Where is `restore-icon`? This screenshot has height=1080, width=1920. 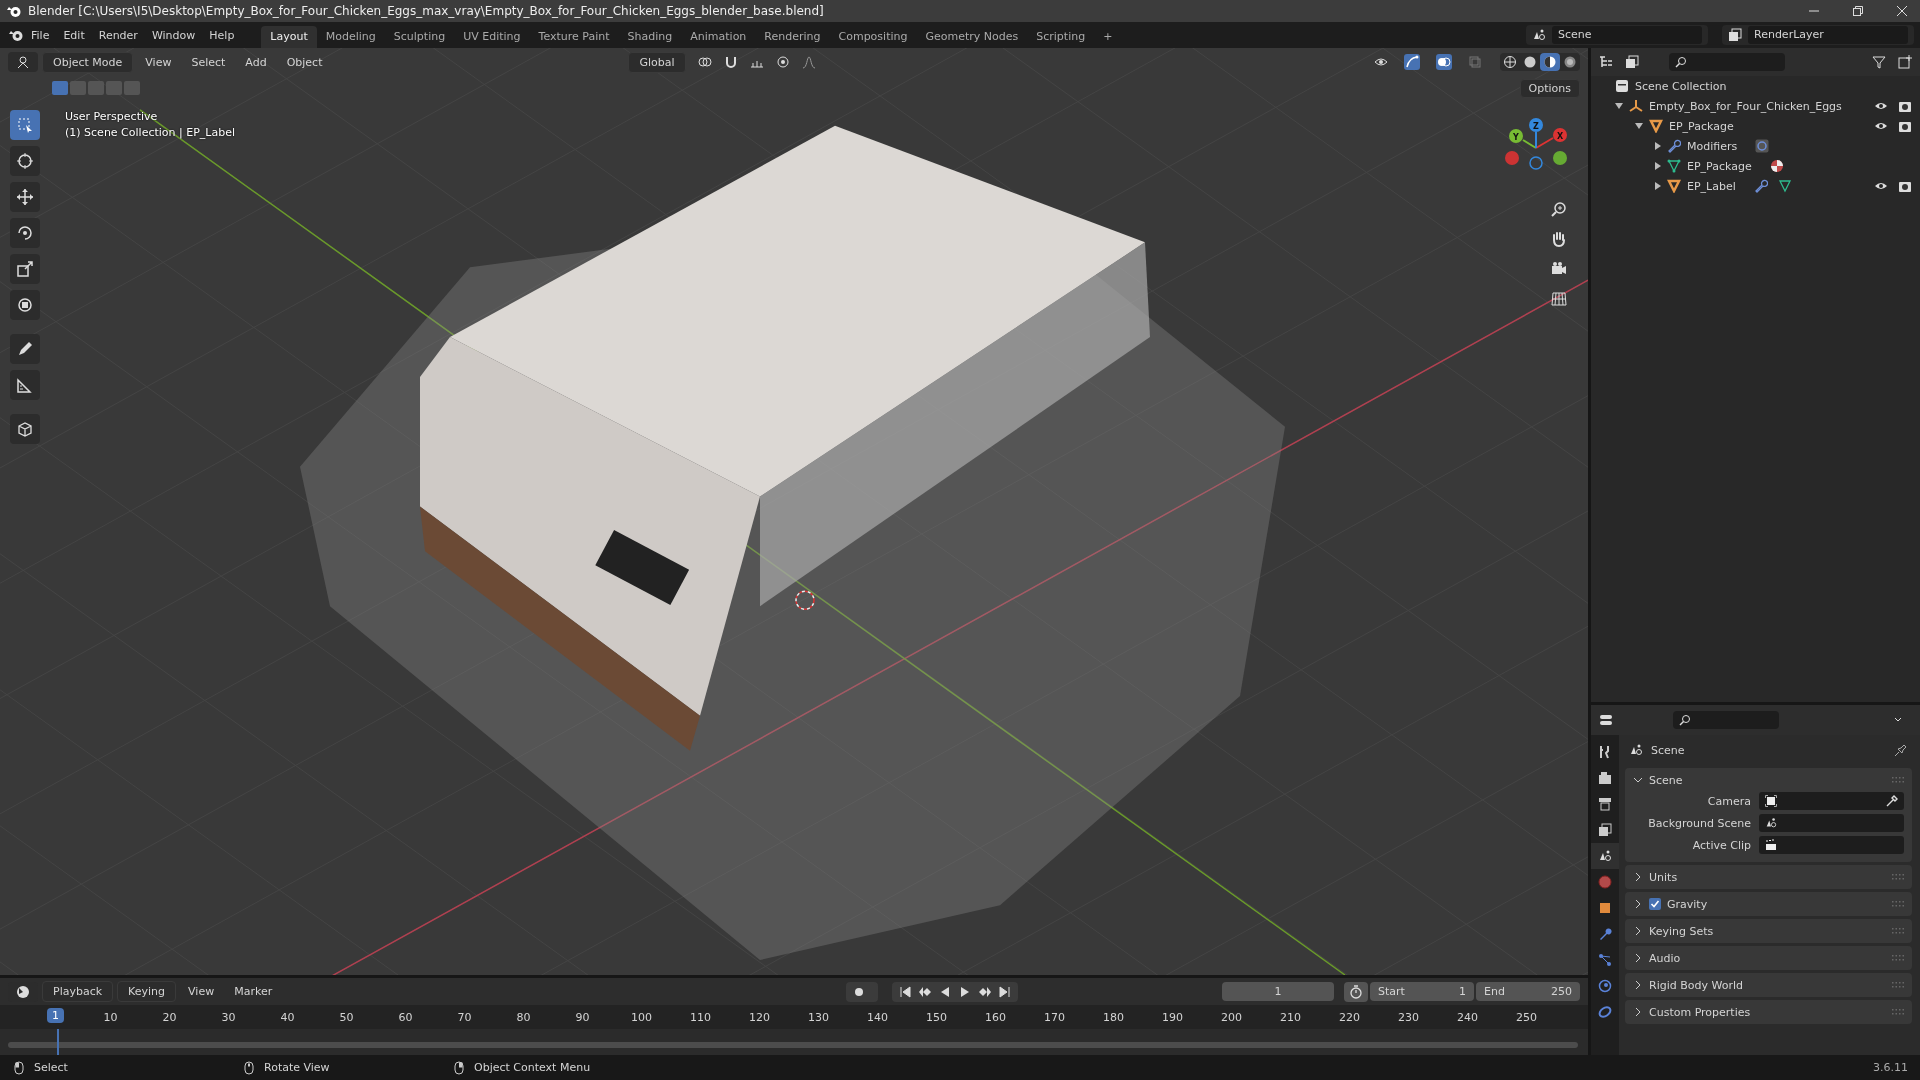
restore-icon is located at coordinates (1858, 11).